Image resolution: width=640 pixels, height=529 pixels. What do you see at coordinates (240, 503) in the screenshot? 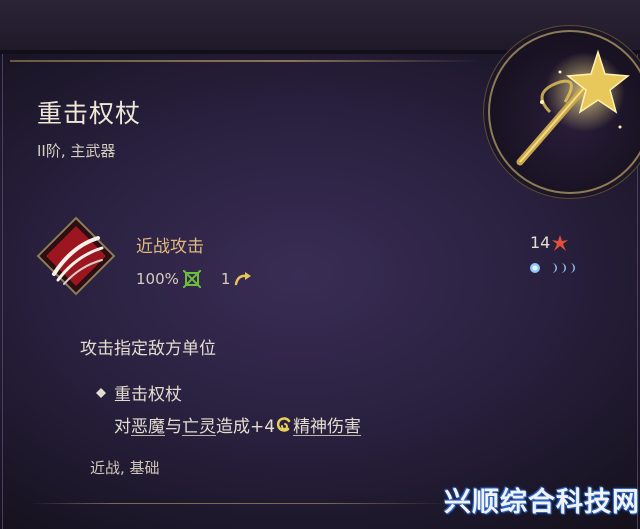
I see `panel-bottom-divider` at bounding box center [240, 503].